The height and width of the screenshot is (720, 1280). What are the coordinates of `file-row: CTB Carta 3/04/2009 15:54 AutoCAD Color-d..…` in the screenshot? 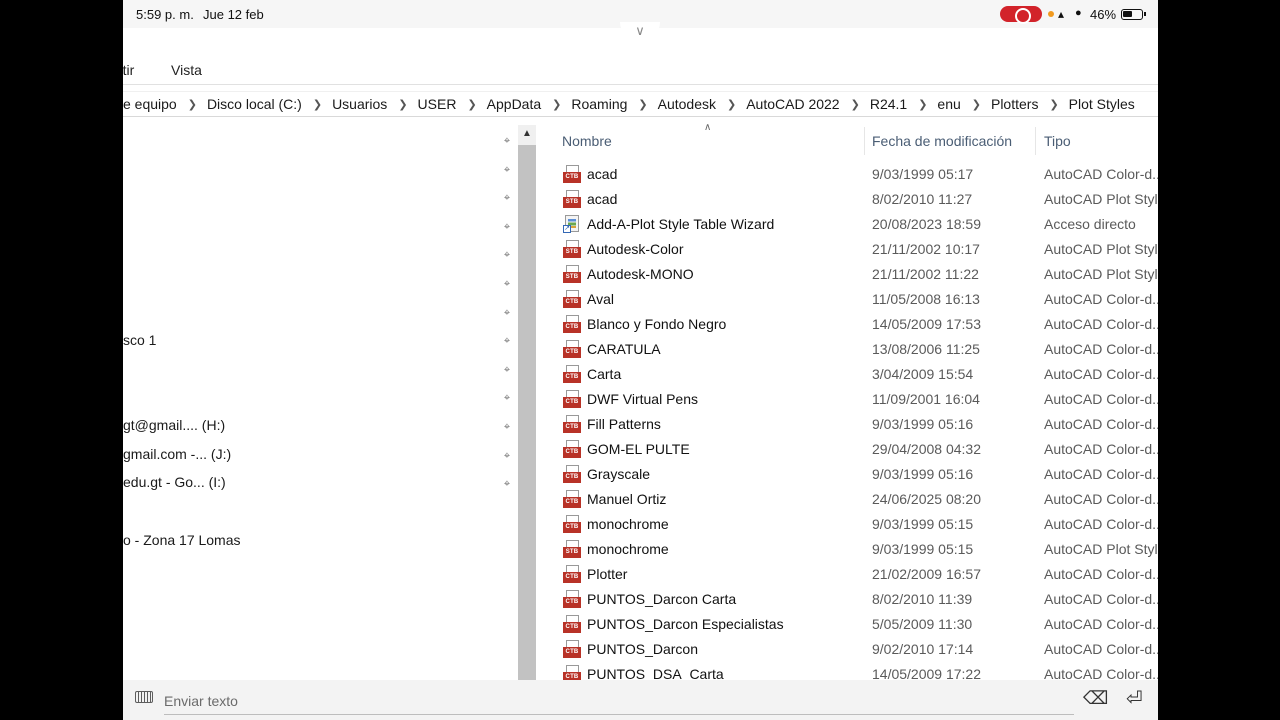 It's located at (847, 374).